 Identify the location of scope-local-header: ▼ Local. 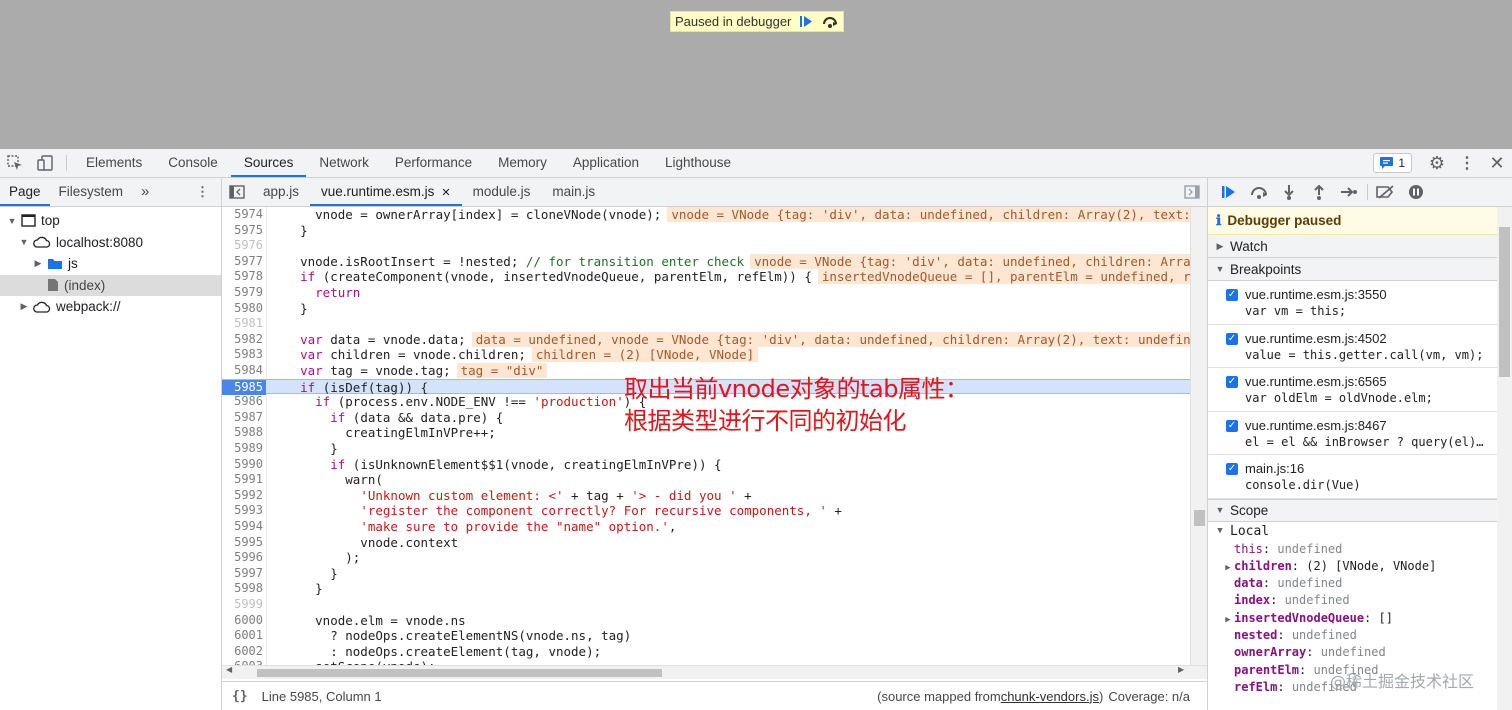
(1360, 531).